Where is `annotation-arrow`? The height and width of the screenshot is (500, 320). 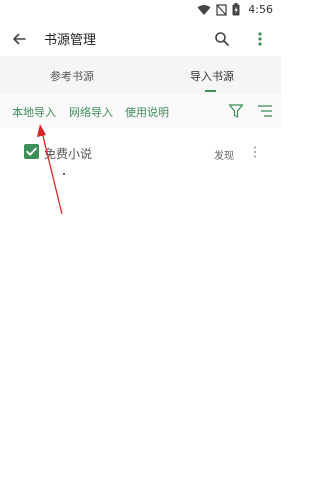
annotation-arrow is located at coordinates (50, 169).